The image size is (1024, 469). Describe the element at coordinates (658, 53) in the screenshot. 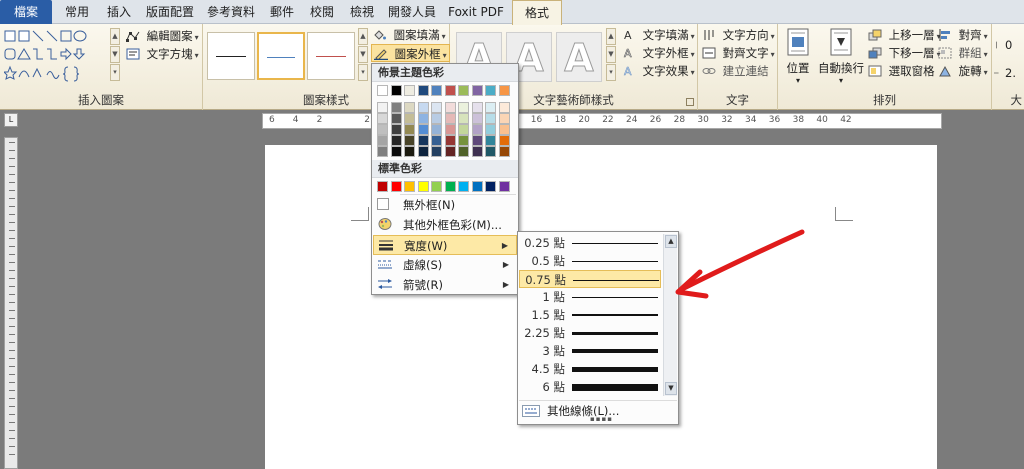

I see `text-outline-button: A 文字外框 ▾` at that location.